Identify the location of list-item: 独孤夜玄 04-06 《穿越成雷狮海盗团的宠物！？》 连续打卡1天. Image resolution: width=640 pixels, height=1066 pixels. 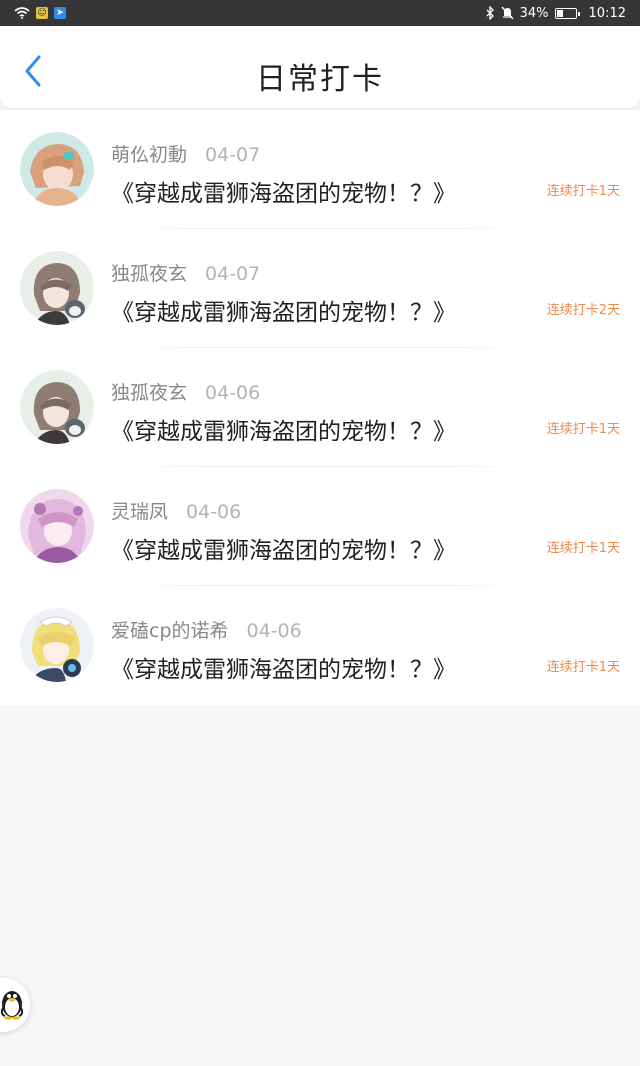
(320, 407).